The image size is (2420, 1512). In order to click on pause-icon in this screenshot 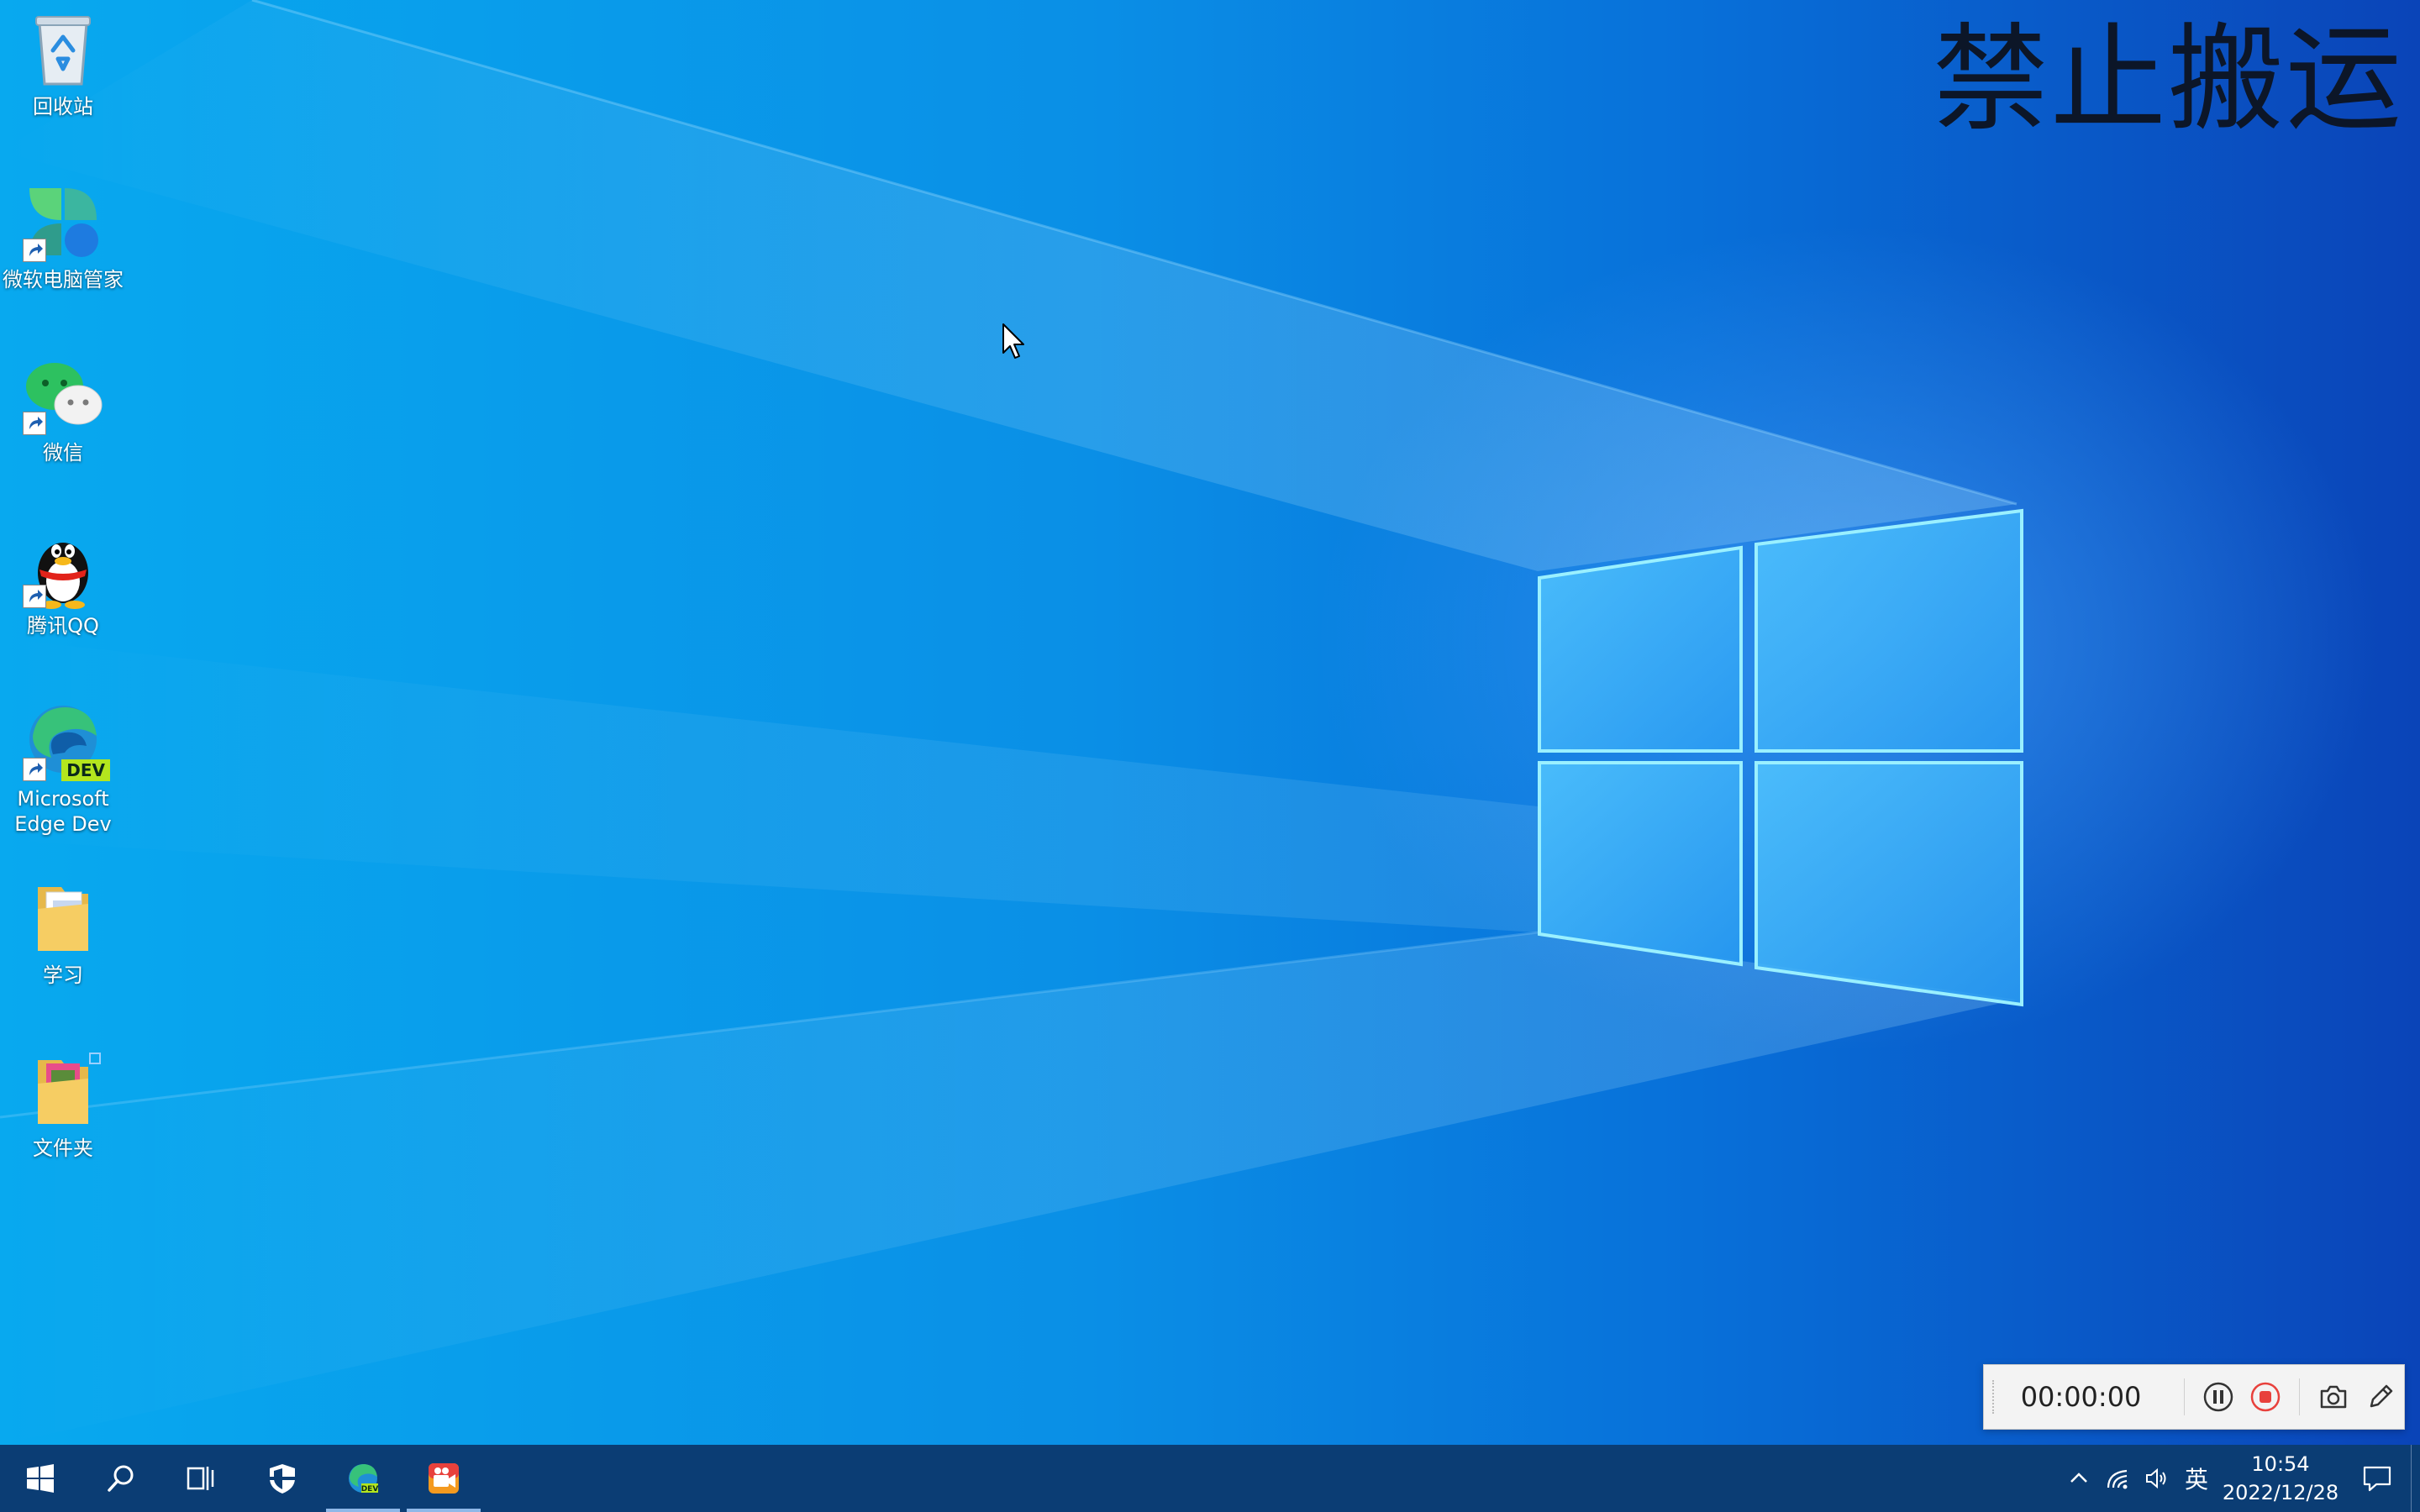, I will do `click(2218, 1397)`.